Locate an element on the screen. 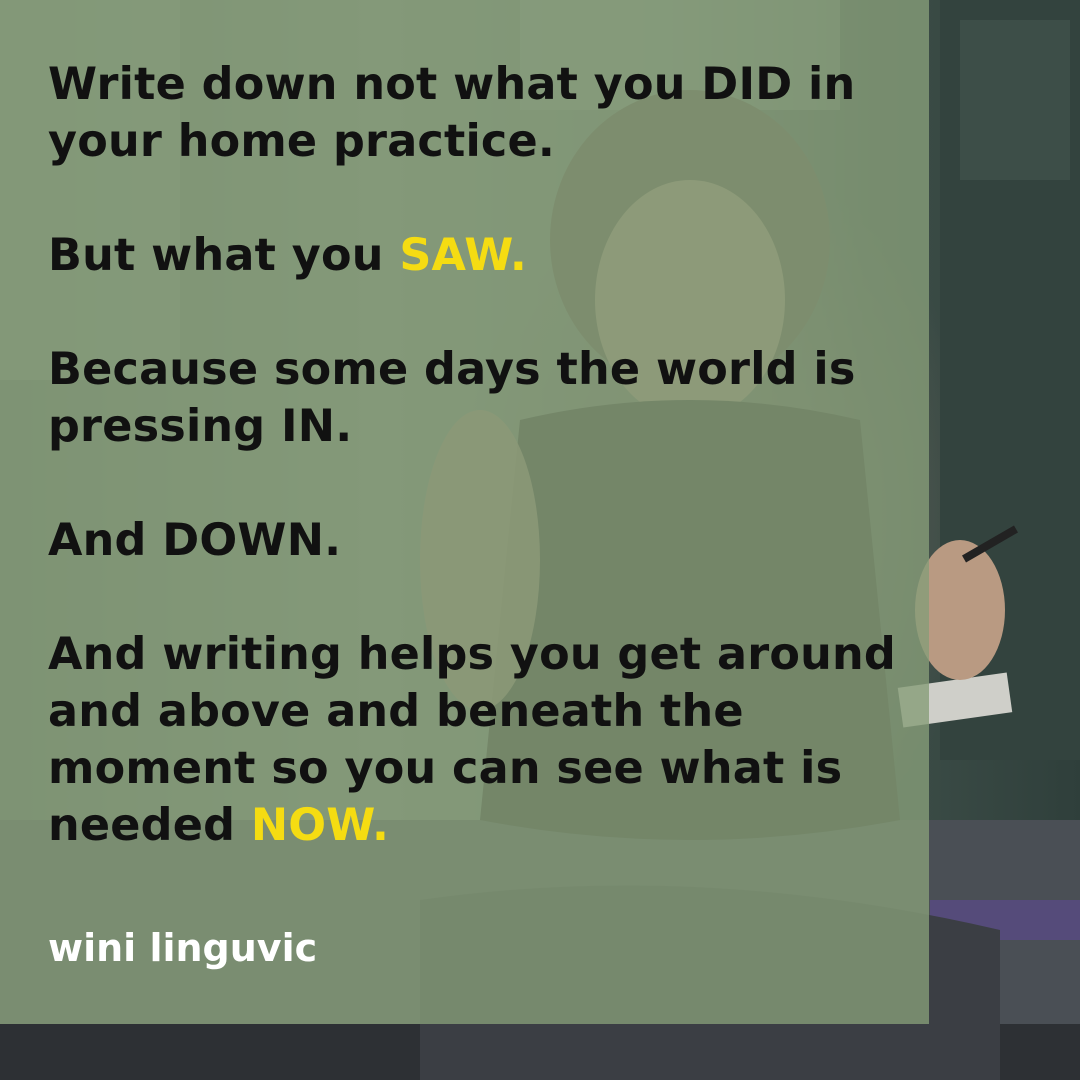 The height and width of the screenshot is (1080, 1080). paragraph-5-last-lead: needed is located at coordinates (149, 825).